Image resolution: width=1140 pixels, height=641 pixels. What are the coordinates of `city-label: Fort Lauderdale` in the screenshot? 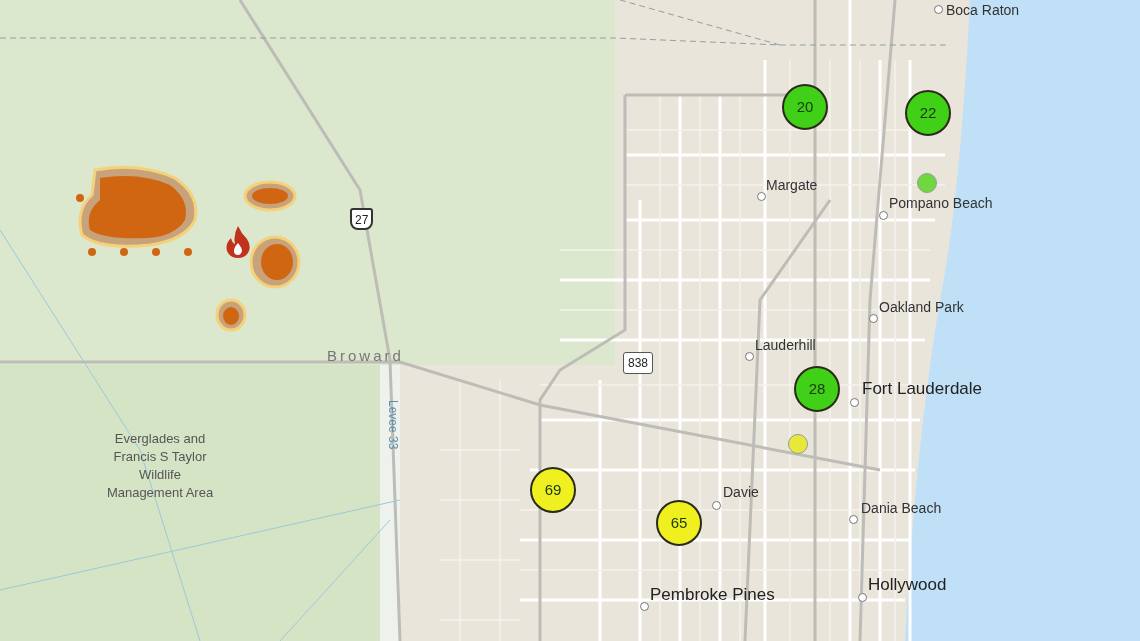 It's located at (922, 389).